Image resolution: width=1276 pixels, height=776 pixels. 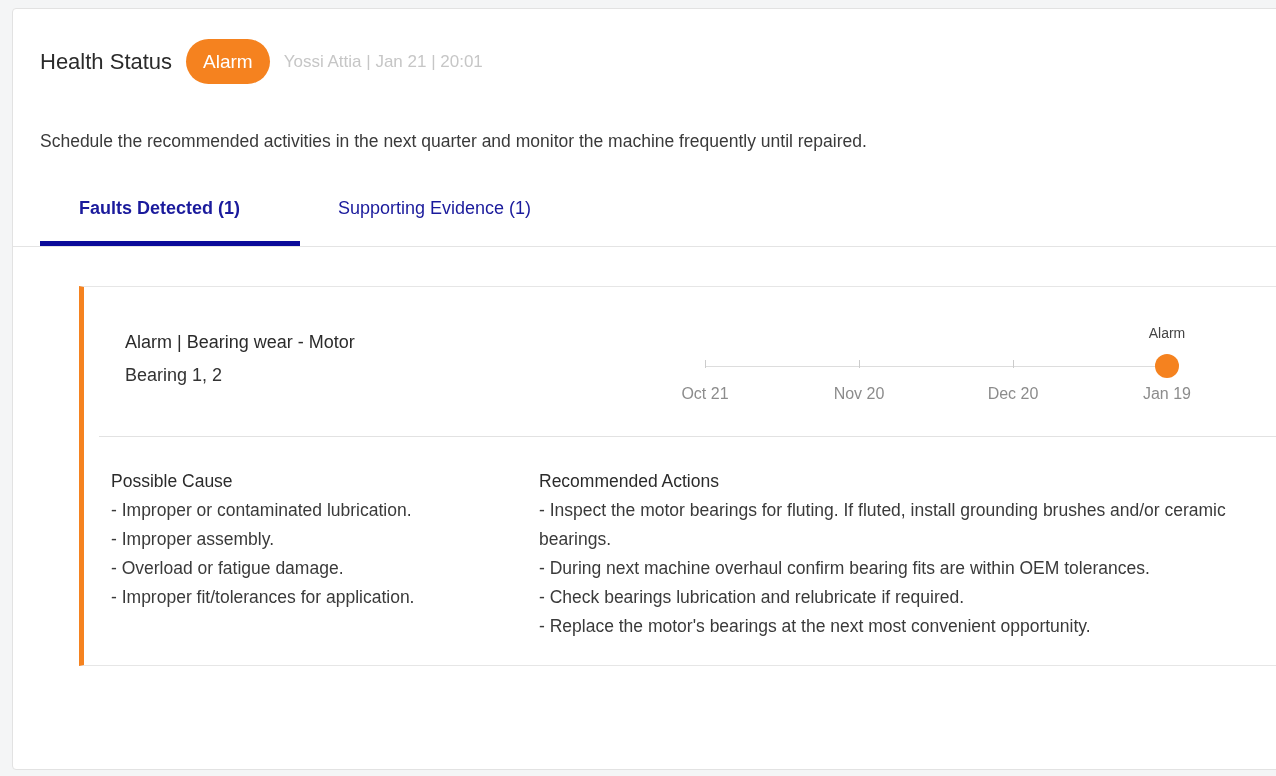 What do you see at coordinates (174, 375) in the screenshot?
I see `fault-location: Bearing 1, 2` at bounding box center [174, 375].